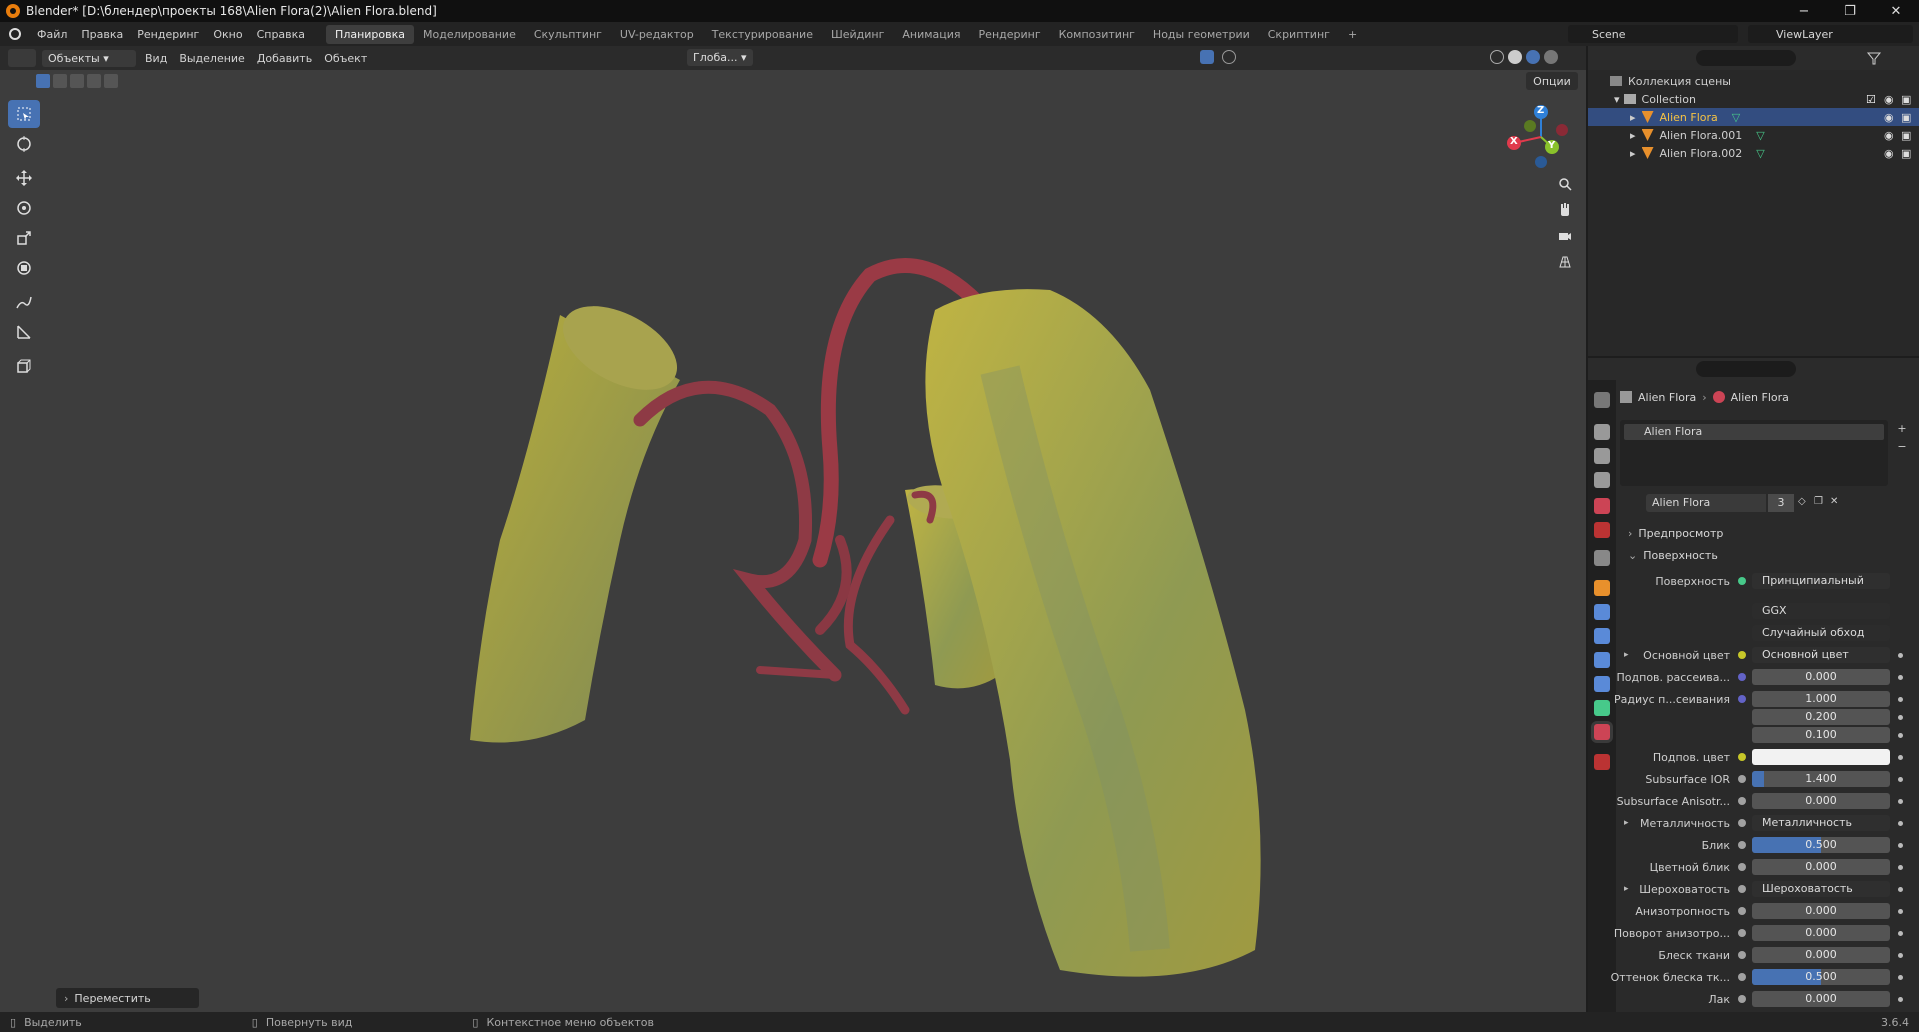 The image size is (1919, 1032). Describe the element at coordinates (1902, 448) in the screenshot. I see `remove-slot-button: −` at that location.